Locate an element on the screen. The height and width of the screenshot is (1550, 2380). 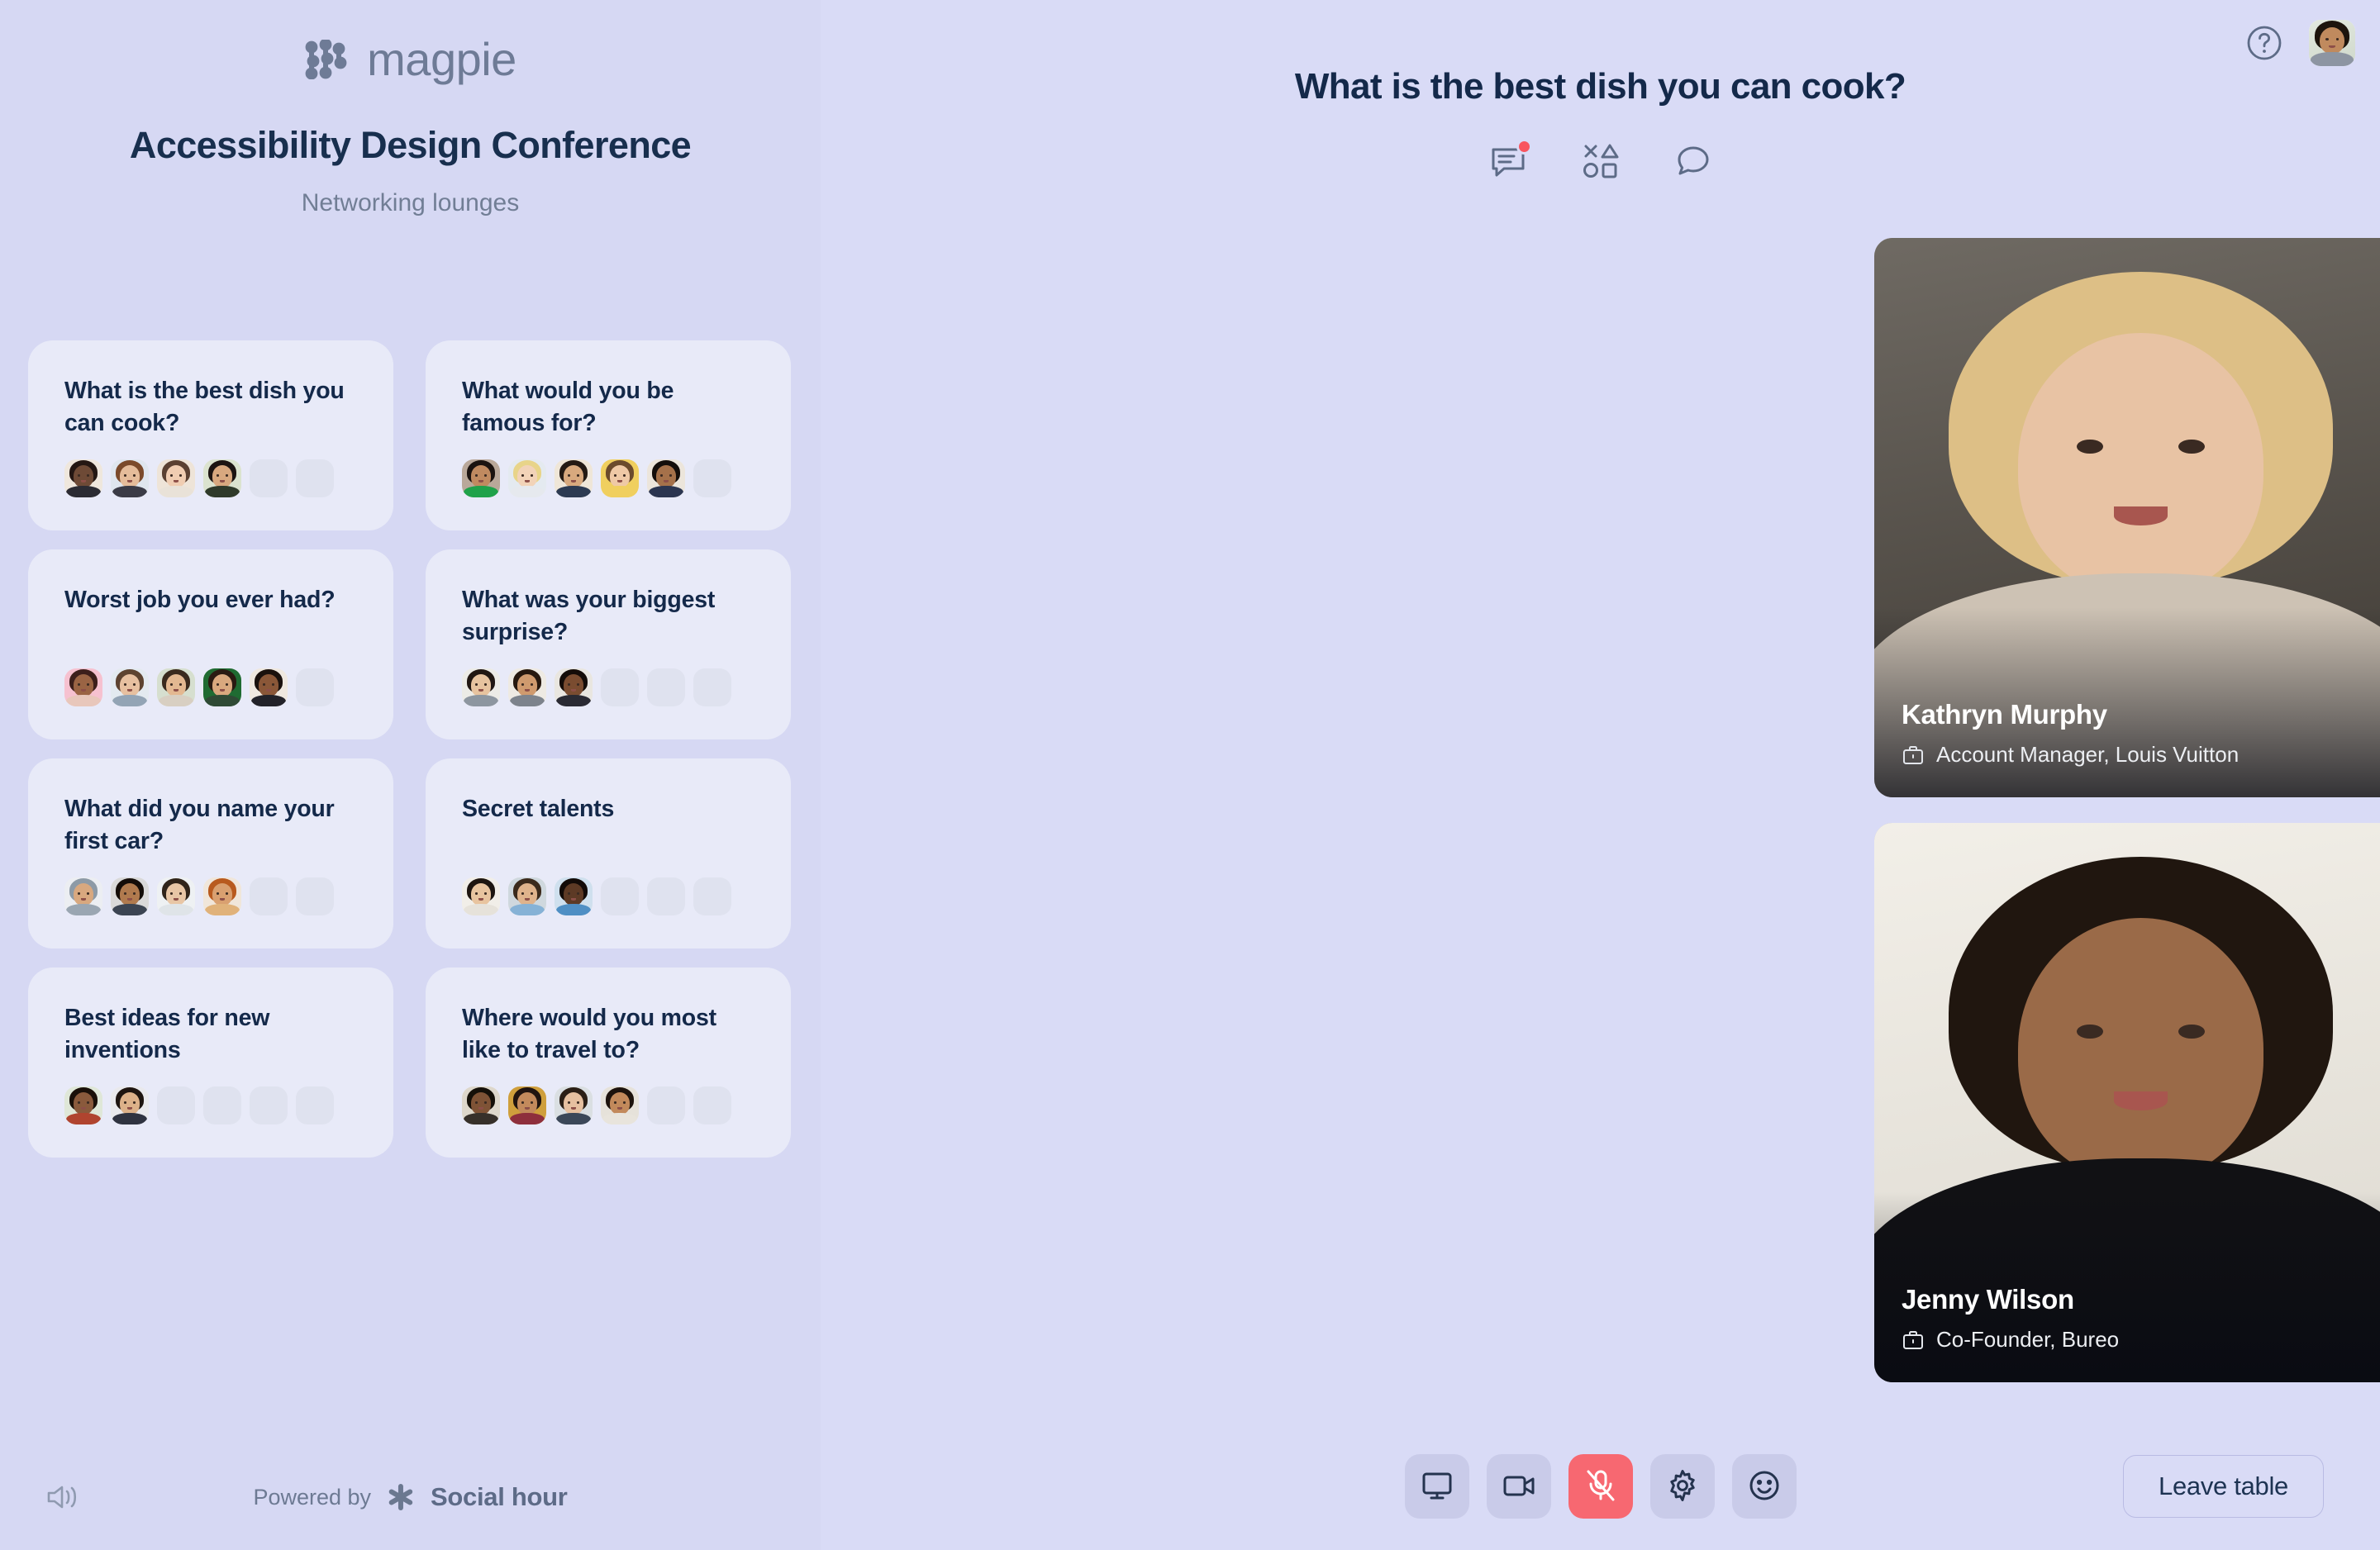
notes-feed-icon is located at coordinates (1510, 160).